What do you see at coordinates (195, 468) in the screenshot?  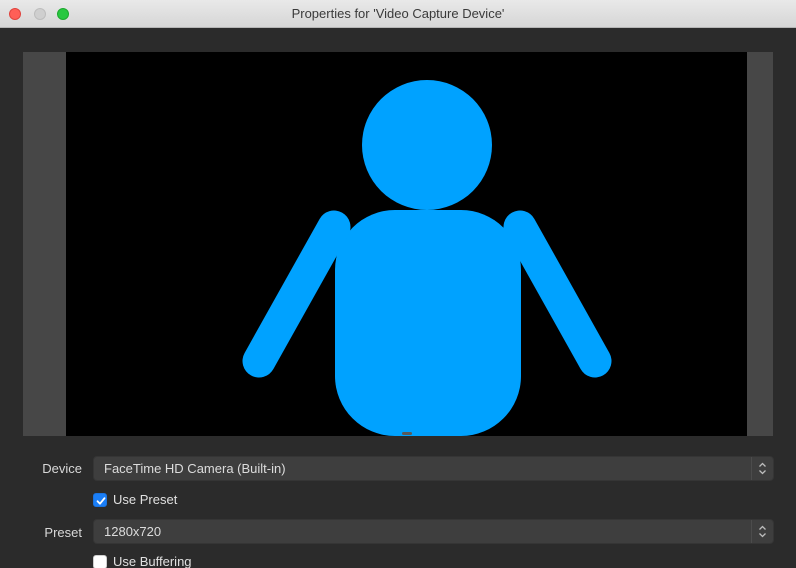 I see `device-select-value: FaceTime HD Camera (Built-in)` at bounding box center [195, 468].